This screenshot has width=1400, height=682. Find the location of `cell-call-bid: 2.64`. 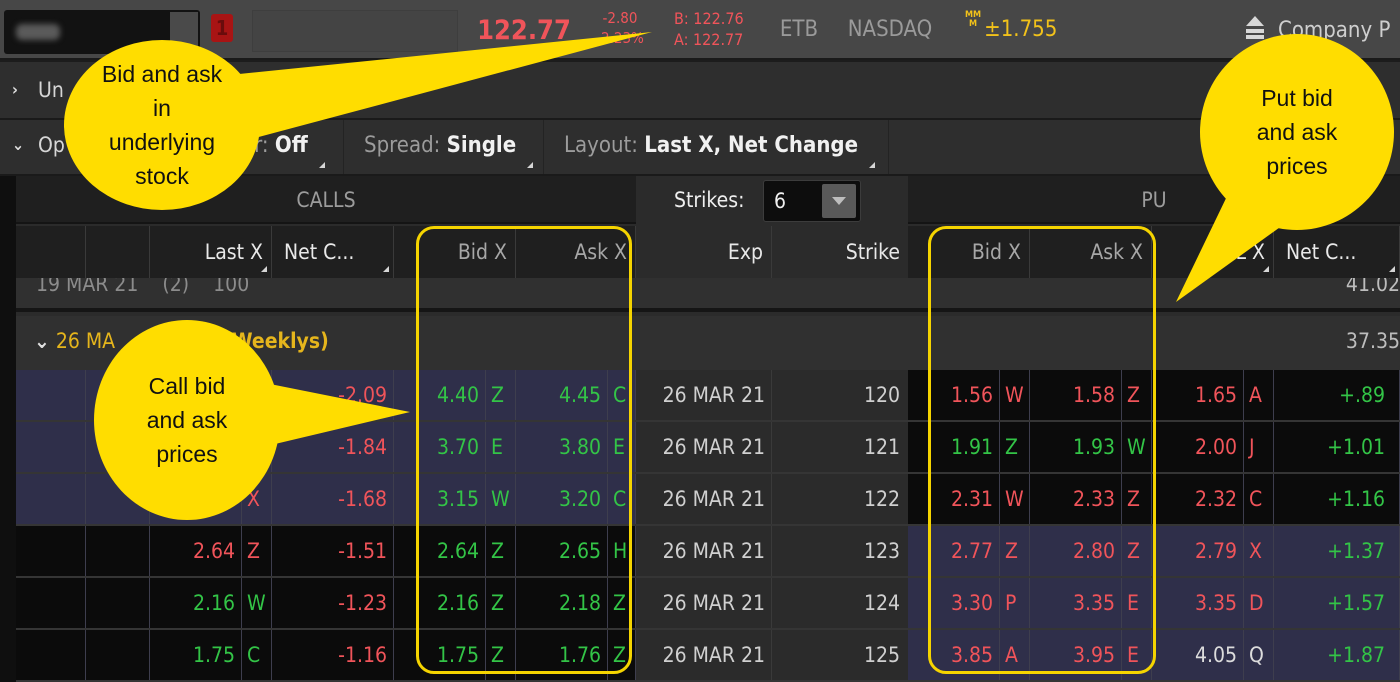

cell-call-bid: 2.64 is located at coordinates (440, 551).